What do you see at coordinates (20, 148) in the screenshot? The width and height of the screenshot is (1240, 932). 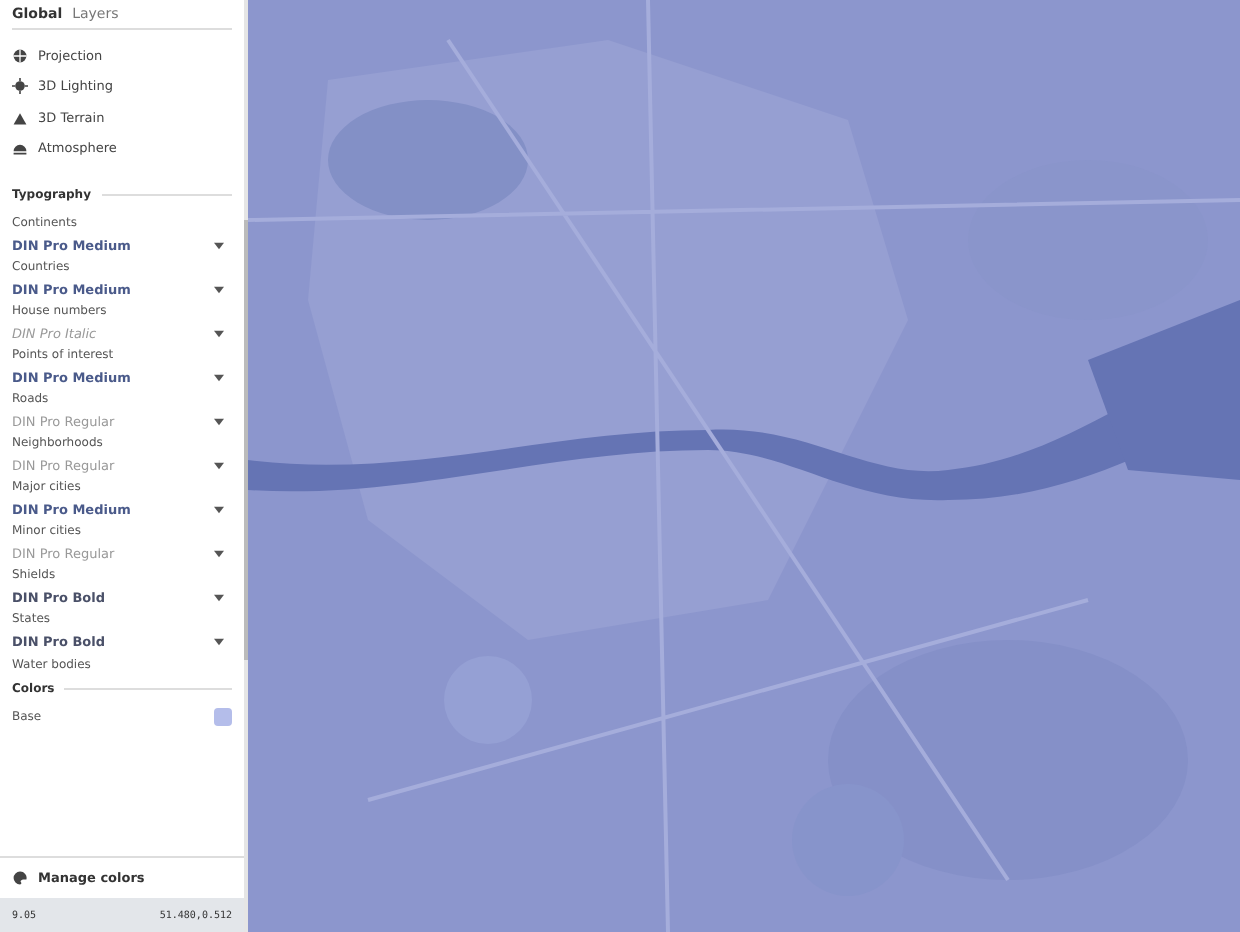 I see `horizon-icon` at bounding box center [20, 148].